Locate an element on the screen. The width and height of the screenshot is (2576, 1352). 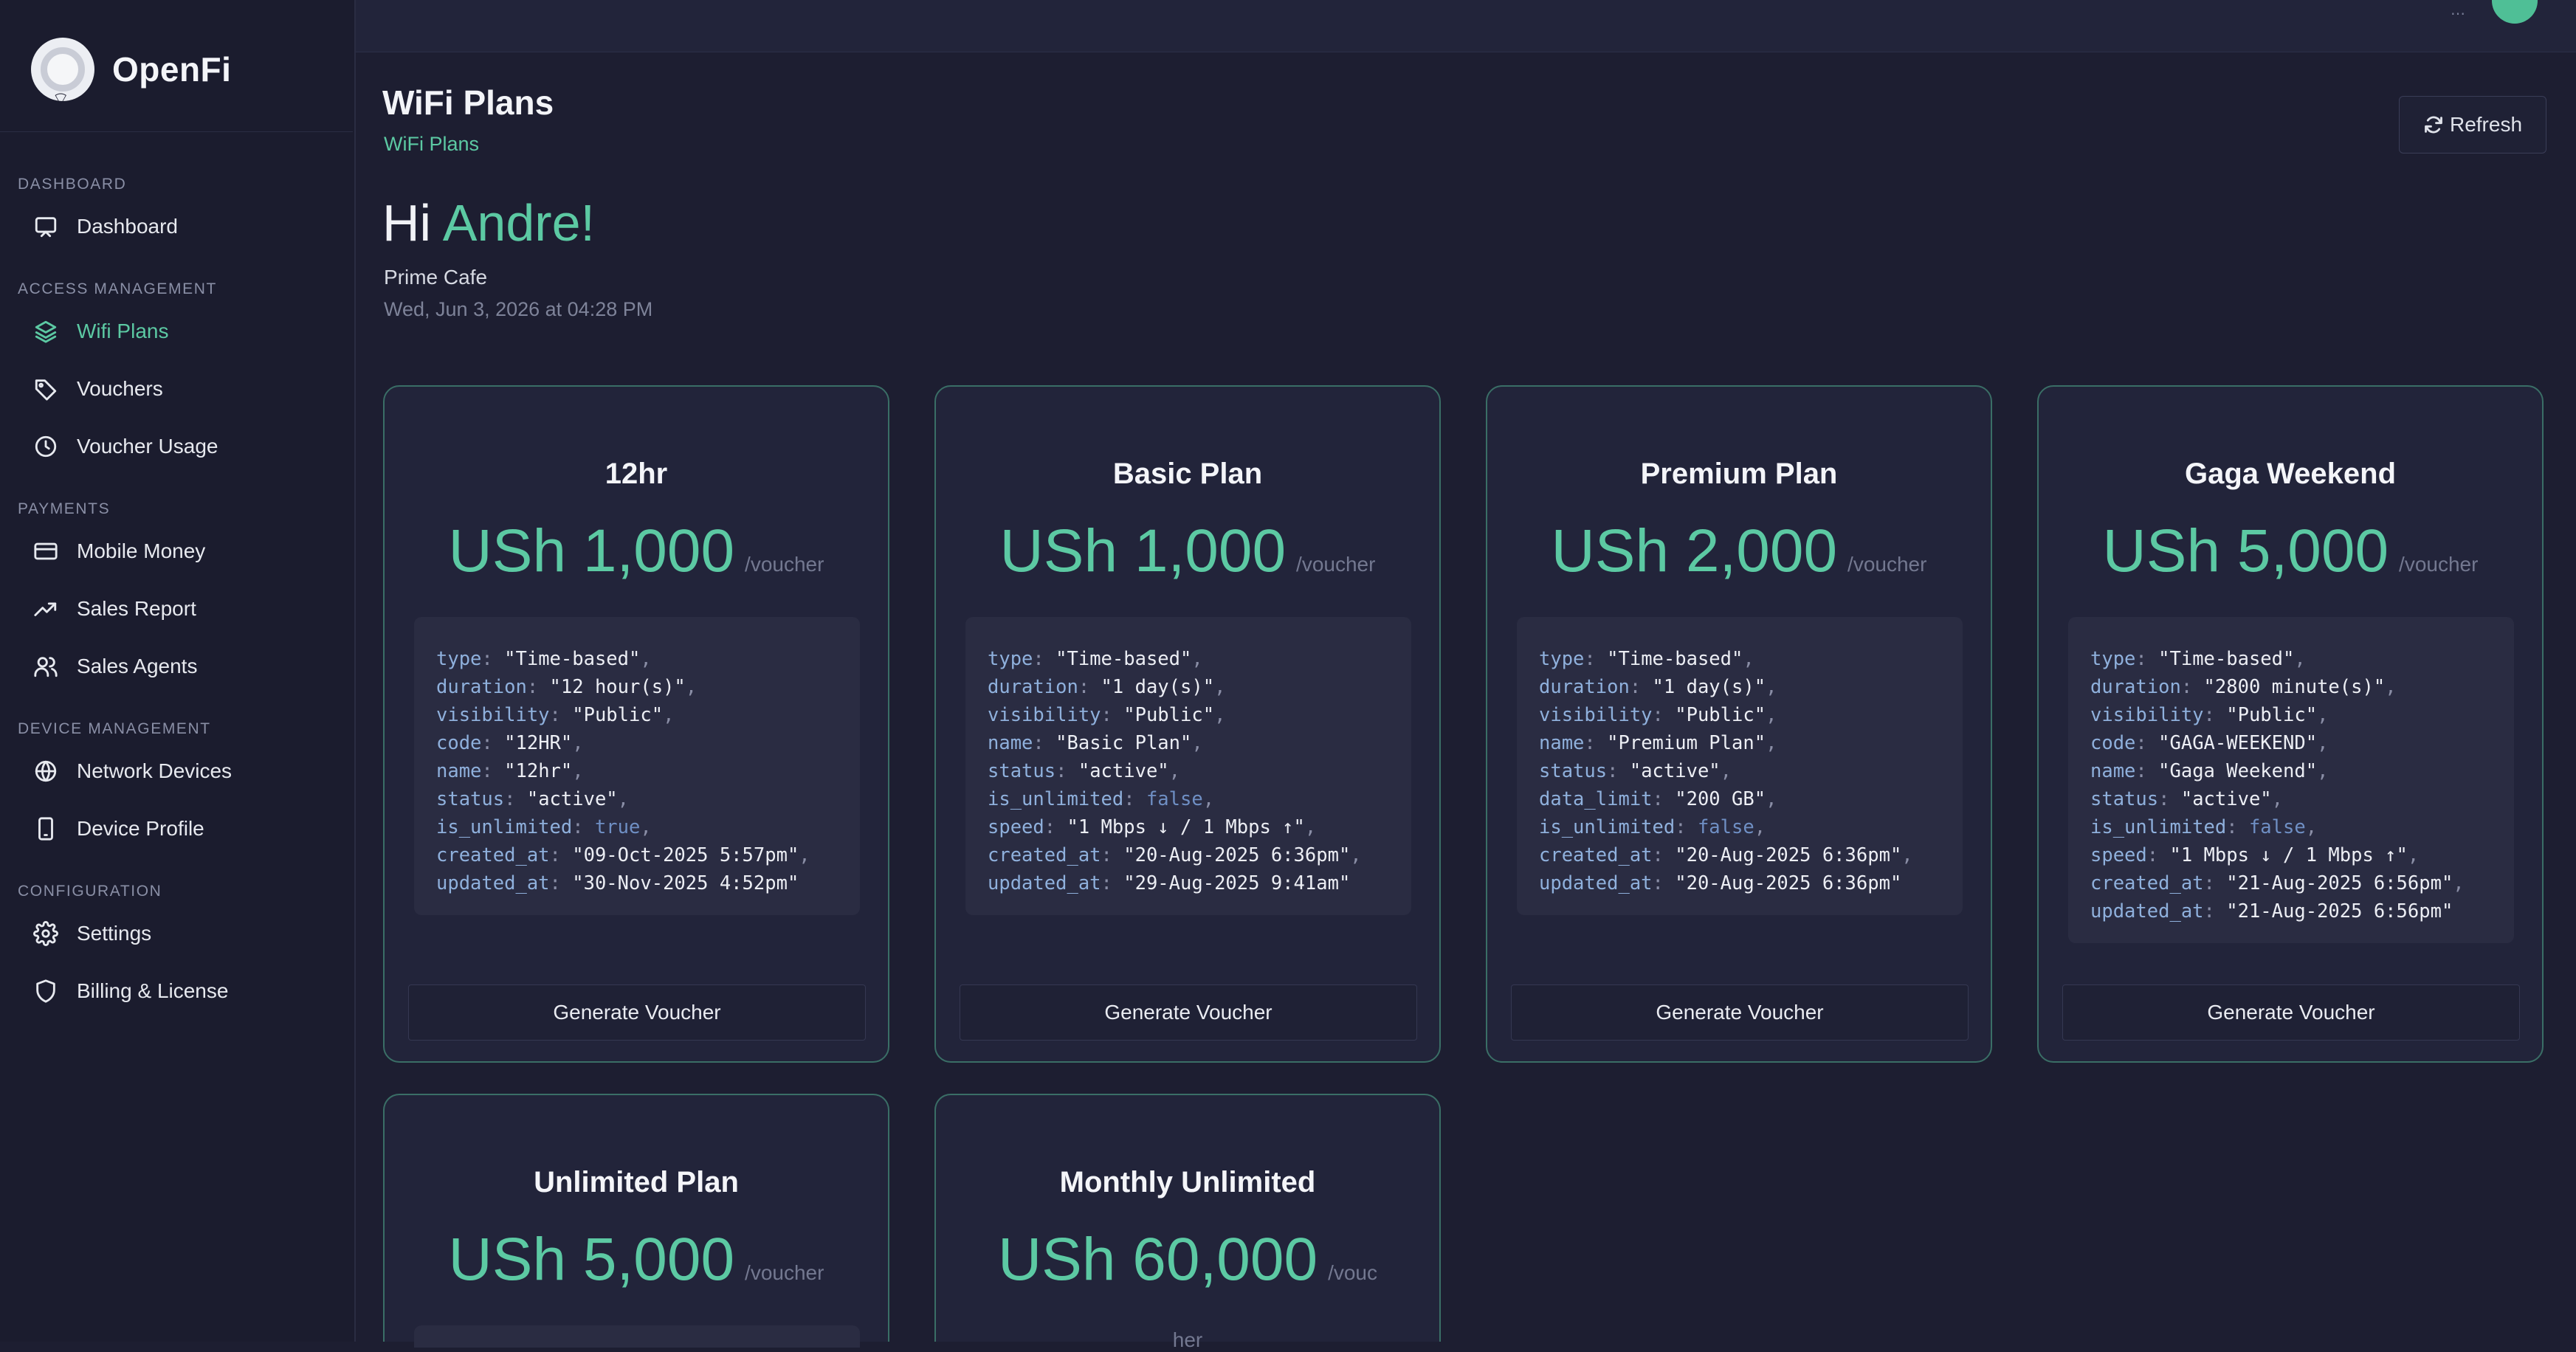
plan-detail-line: code: "12HR", is located at coordinates (510, 743).